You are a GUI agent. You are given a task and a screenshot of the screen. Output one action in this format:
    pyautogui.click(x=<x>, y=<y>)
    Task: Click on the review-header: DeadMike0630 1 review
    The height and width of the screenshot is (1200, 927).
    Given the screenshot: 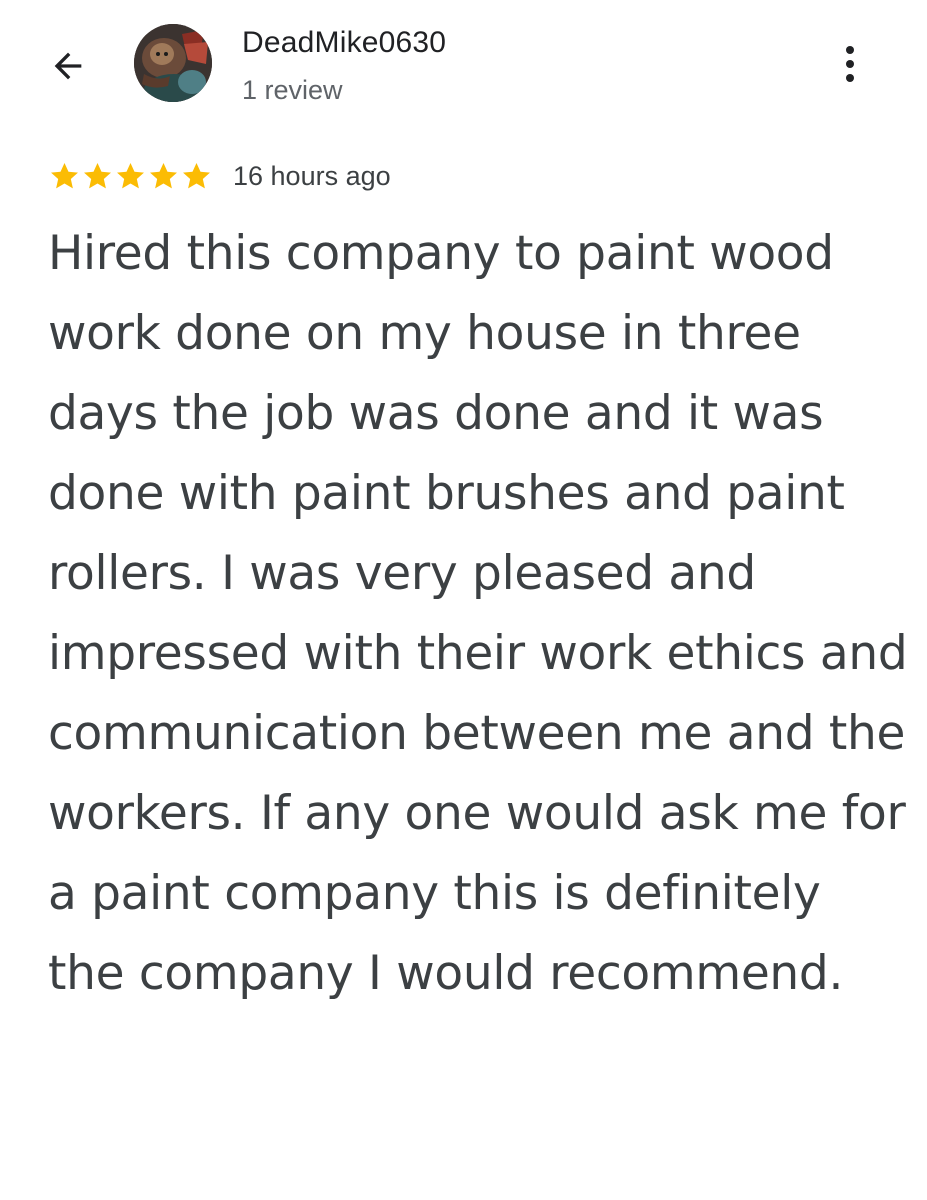 What is the action you would take?
    pyautogui.click(x=463, y=70)
    